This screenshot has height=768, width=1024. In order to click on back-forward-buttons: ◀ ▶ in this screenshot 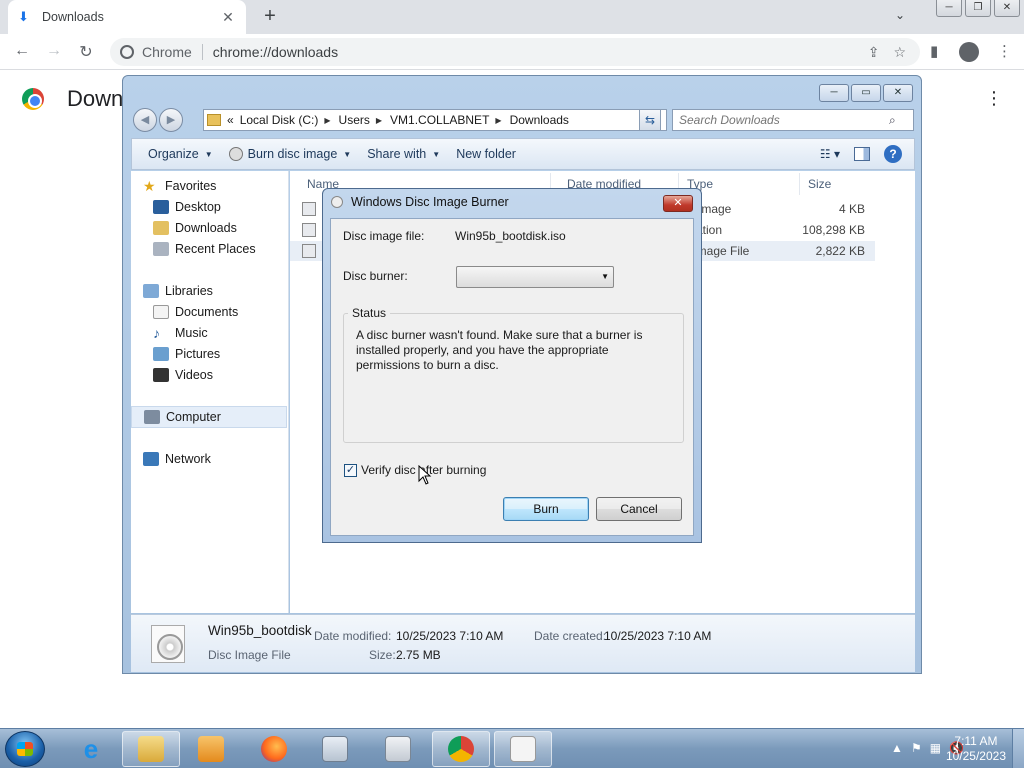, I will do `click(159, 120)`.